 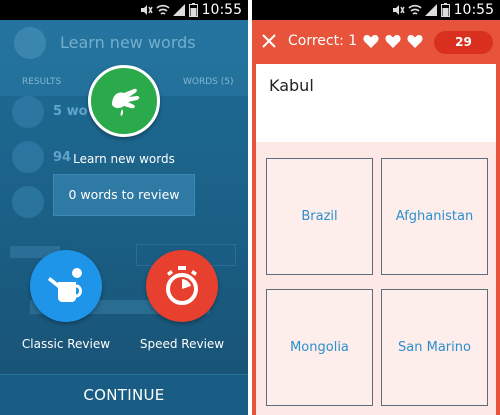 I want to click on close-icon, so click(x=269, y=41).